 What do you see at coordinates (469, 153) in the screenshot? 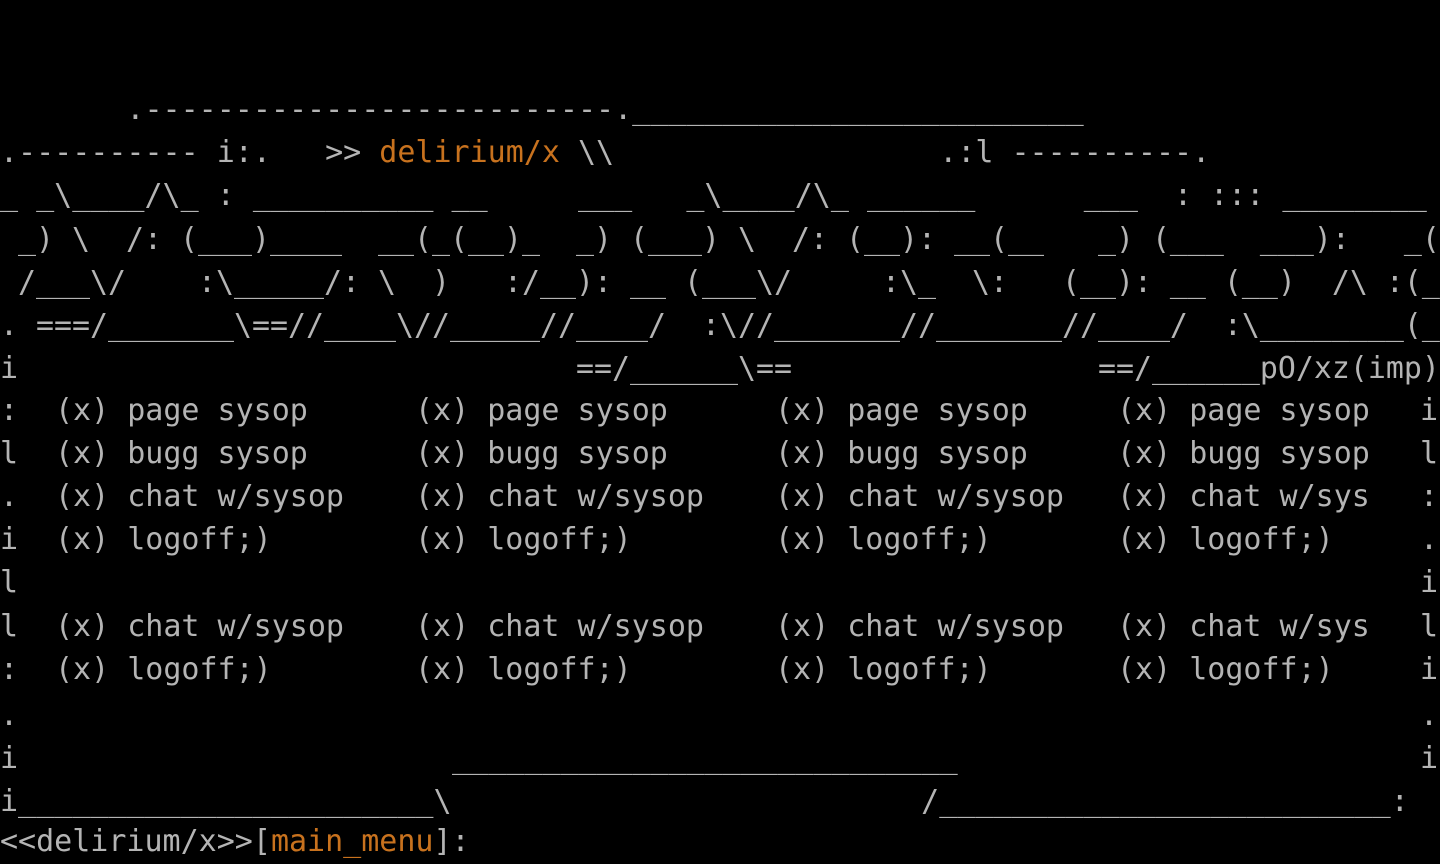
I see `bbs-title: delirium/x` at bounding box center [469, 153].